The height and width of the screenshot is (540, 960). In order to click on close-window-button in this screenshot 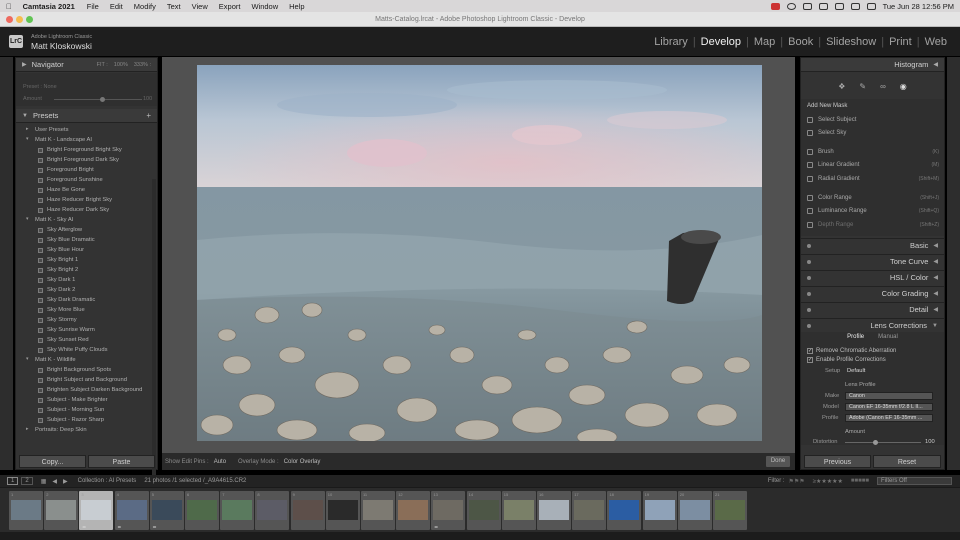, I will do `click(9, 19)`.